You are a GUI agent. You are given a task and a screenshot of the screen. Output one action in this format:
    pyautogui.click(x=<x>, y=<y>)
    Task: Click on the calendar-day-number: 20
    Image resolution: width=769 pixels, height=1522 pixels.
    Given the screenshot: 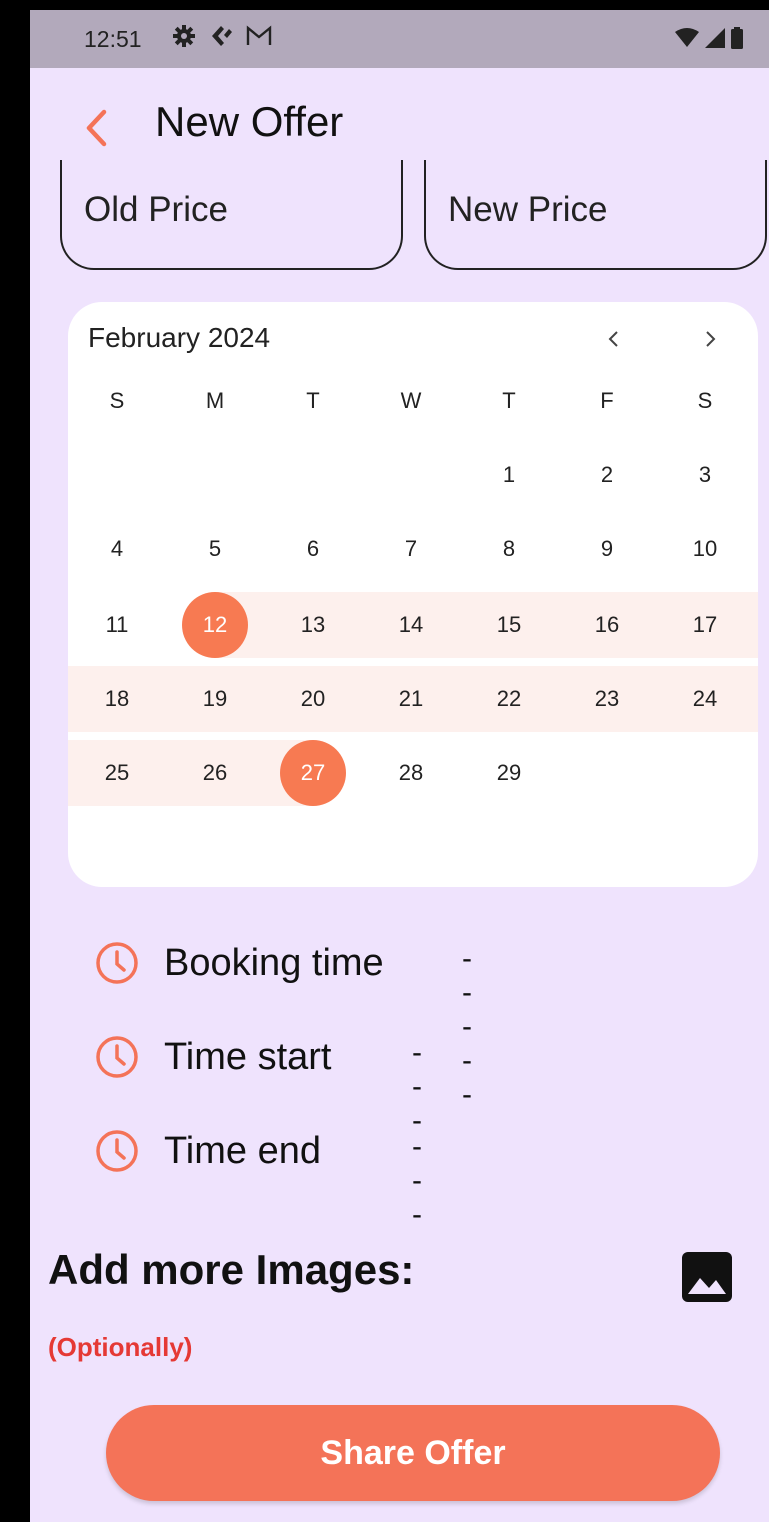 What is the action you would take?
    pyautogui.click(x=313, y=698)
    